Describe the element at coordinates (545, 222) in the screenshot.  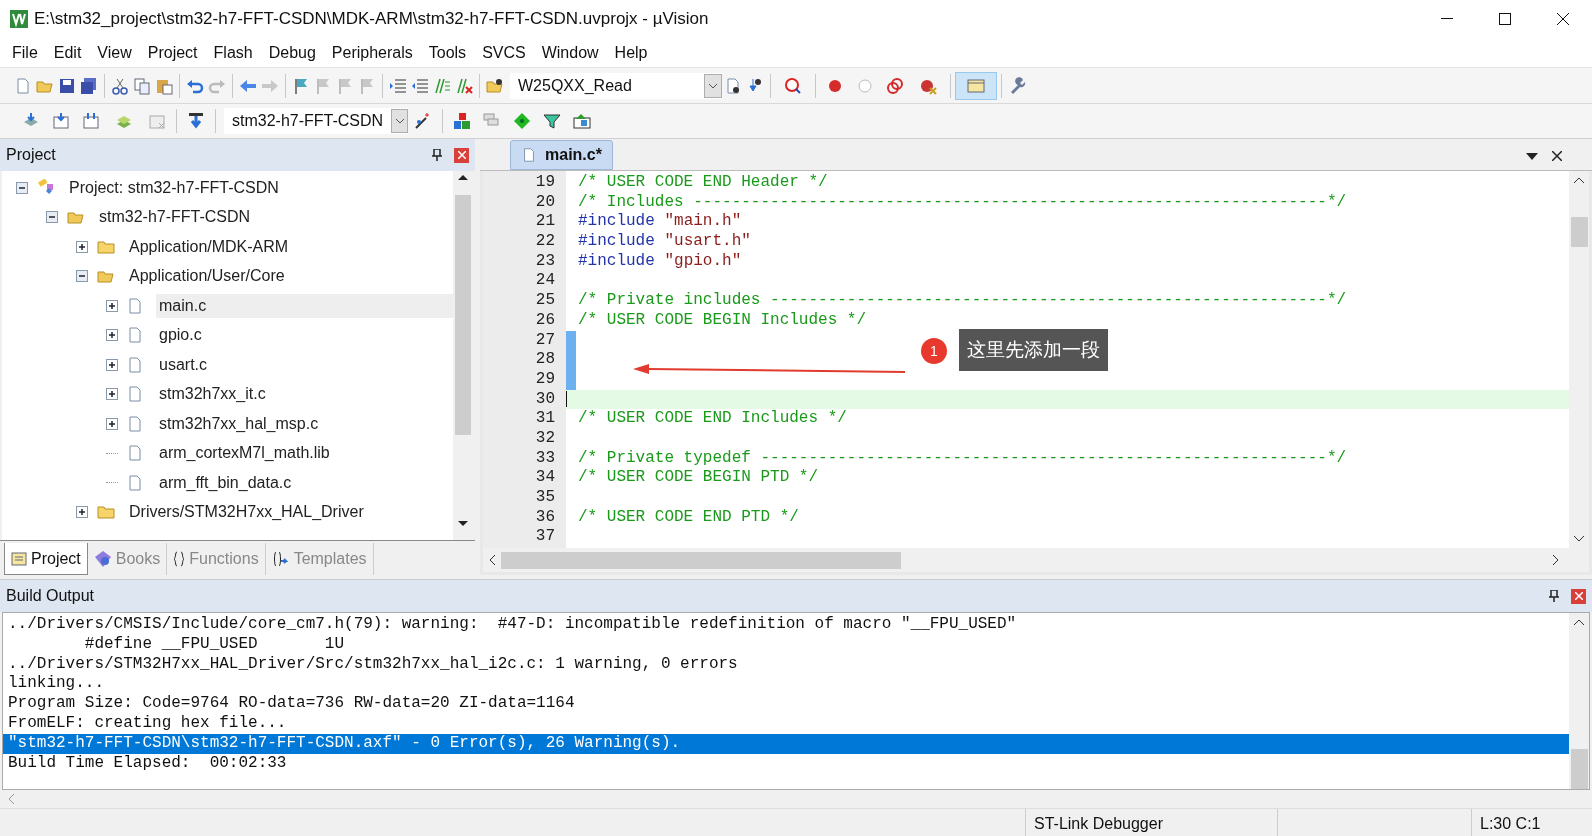
I see `line-number: 21` at that location.